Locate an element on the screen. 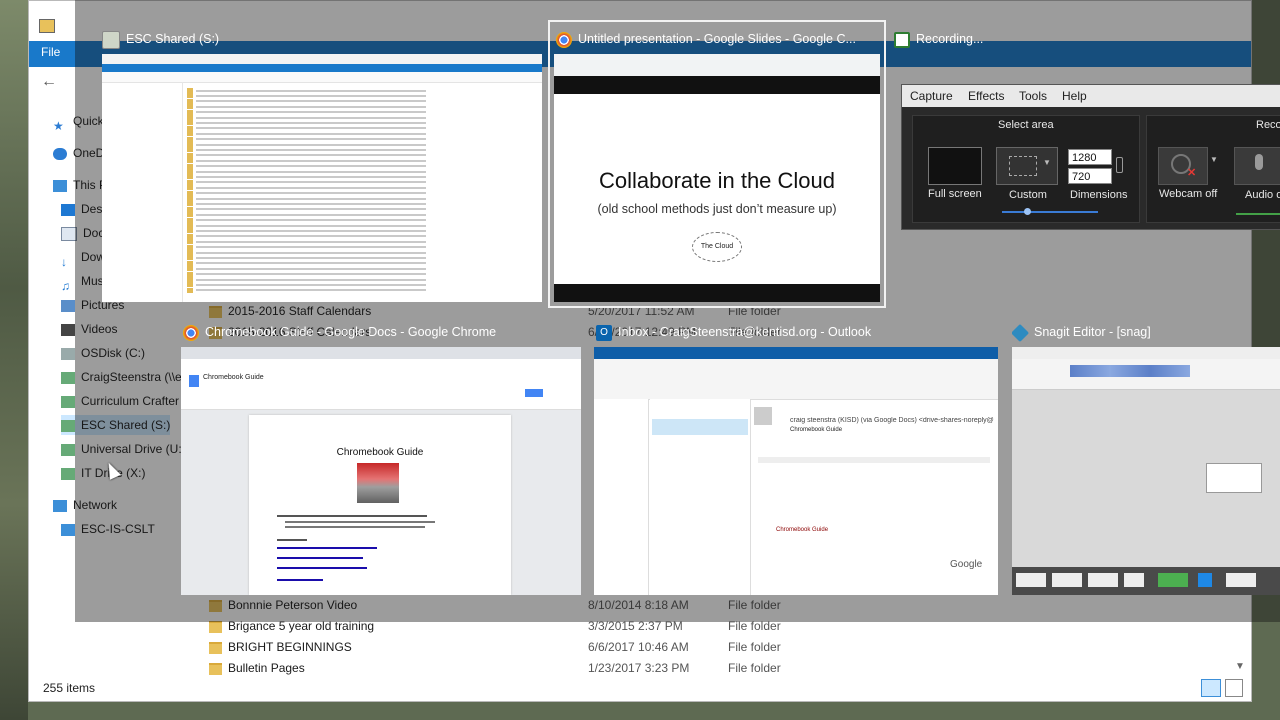 The image size is (1280, 720). full-screen-button is located at coordinates (955, 166).